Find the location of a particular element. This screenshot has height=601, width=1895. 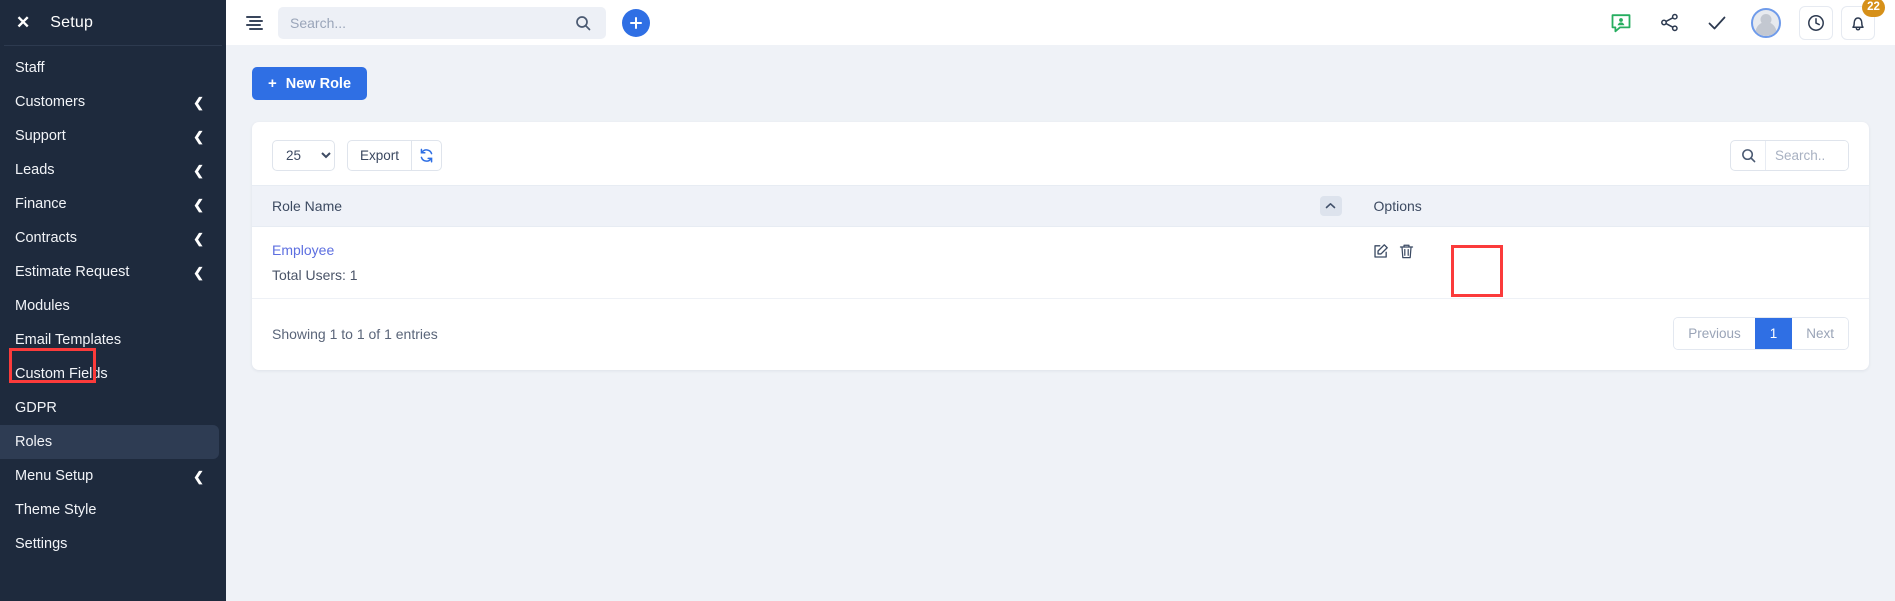

share-icon is located at coordinates (1669, 23).